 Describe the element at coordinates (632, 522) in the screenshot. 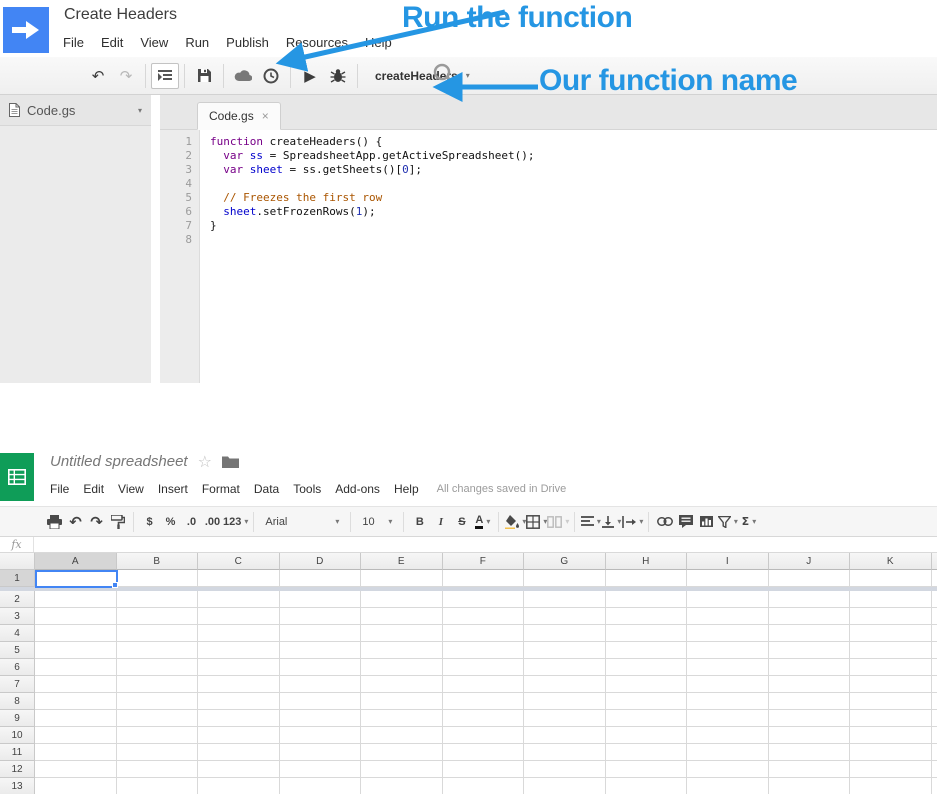

I see `text-wrap-button: ▾` at that location.